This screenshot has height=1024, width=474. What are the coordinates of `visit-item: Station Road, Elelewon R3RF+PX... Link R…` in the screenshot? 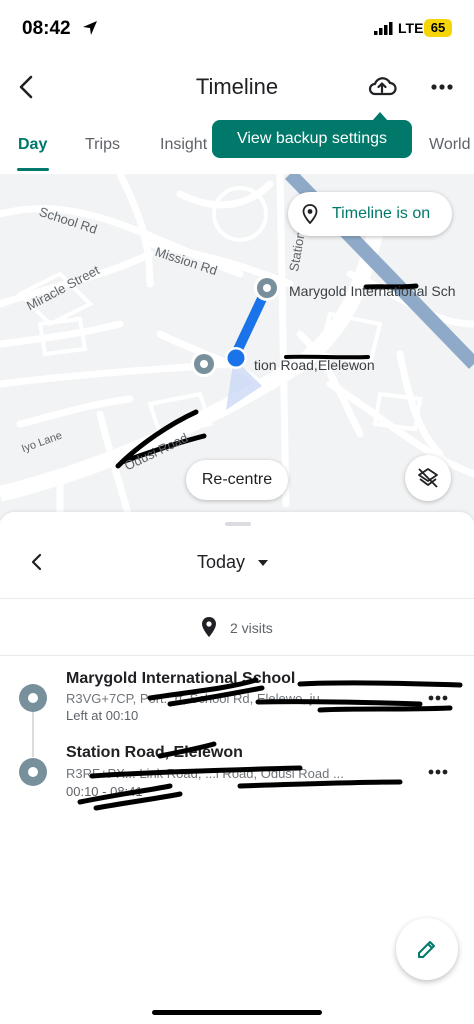 It's located at (237, 782).